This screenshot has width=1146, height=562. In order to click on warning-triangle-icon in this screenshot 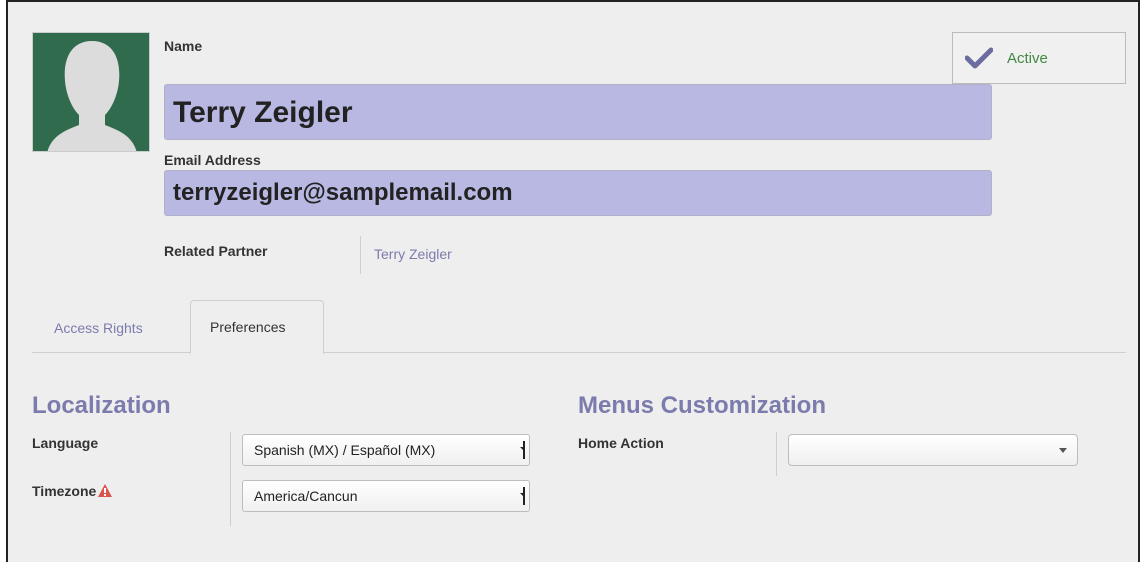, I will do `click(105, 490)`.